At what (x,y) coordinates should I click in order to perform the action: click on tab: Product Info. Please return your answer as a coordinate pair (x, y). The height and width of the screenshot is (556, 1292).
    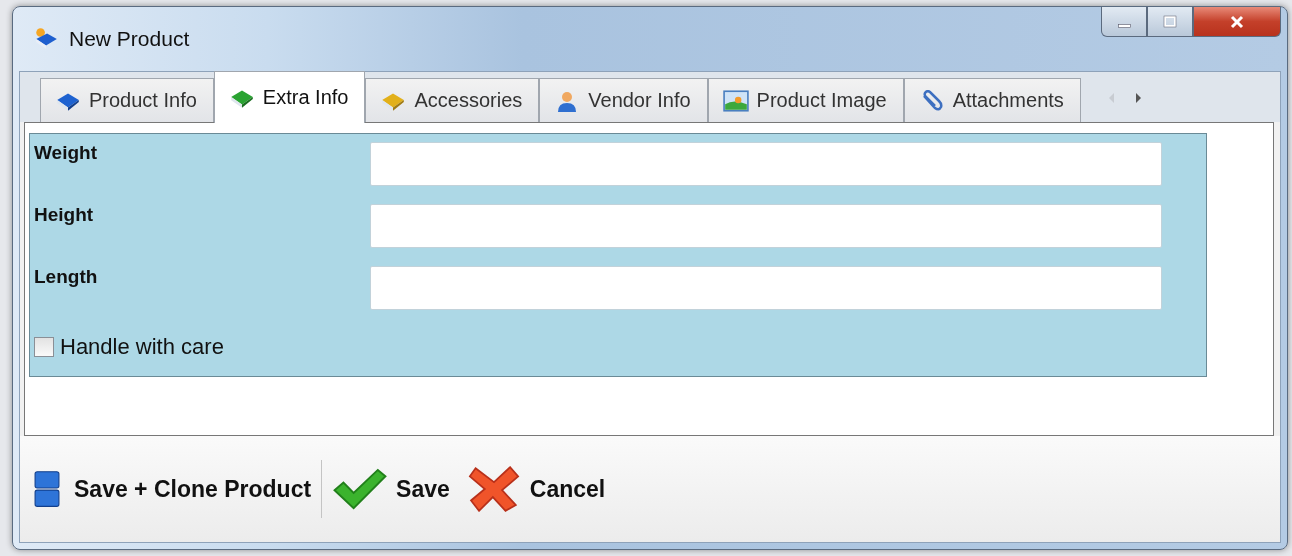
    Looking at the image, I should click on (127, 100).